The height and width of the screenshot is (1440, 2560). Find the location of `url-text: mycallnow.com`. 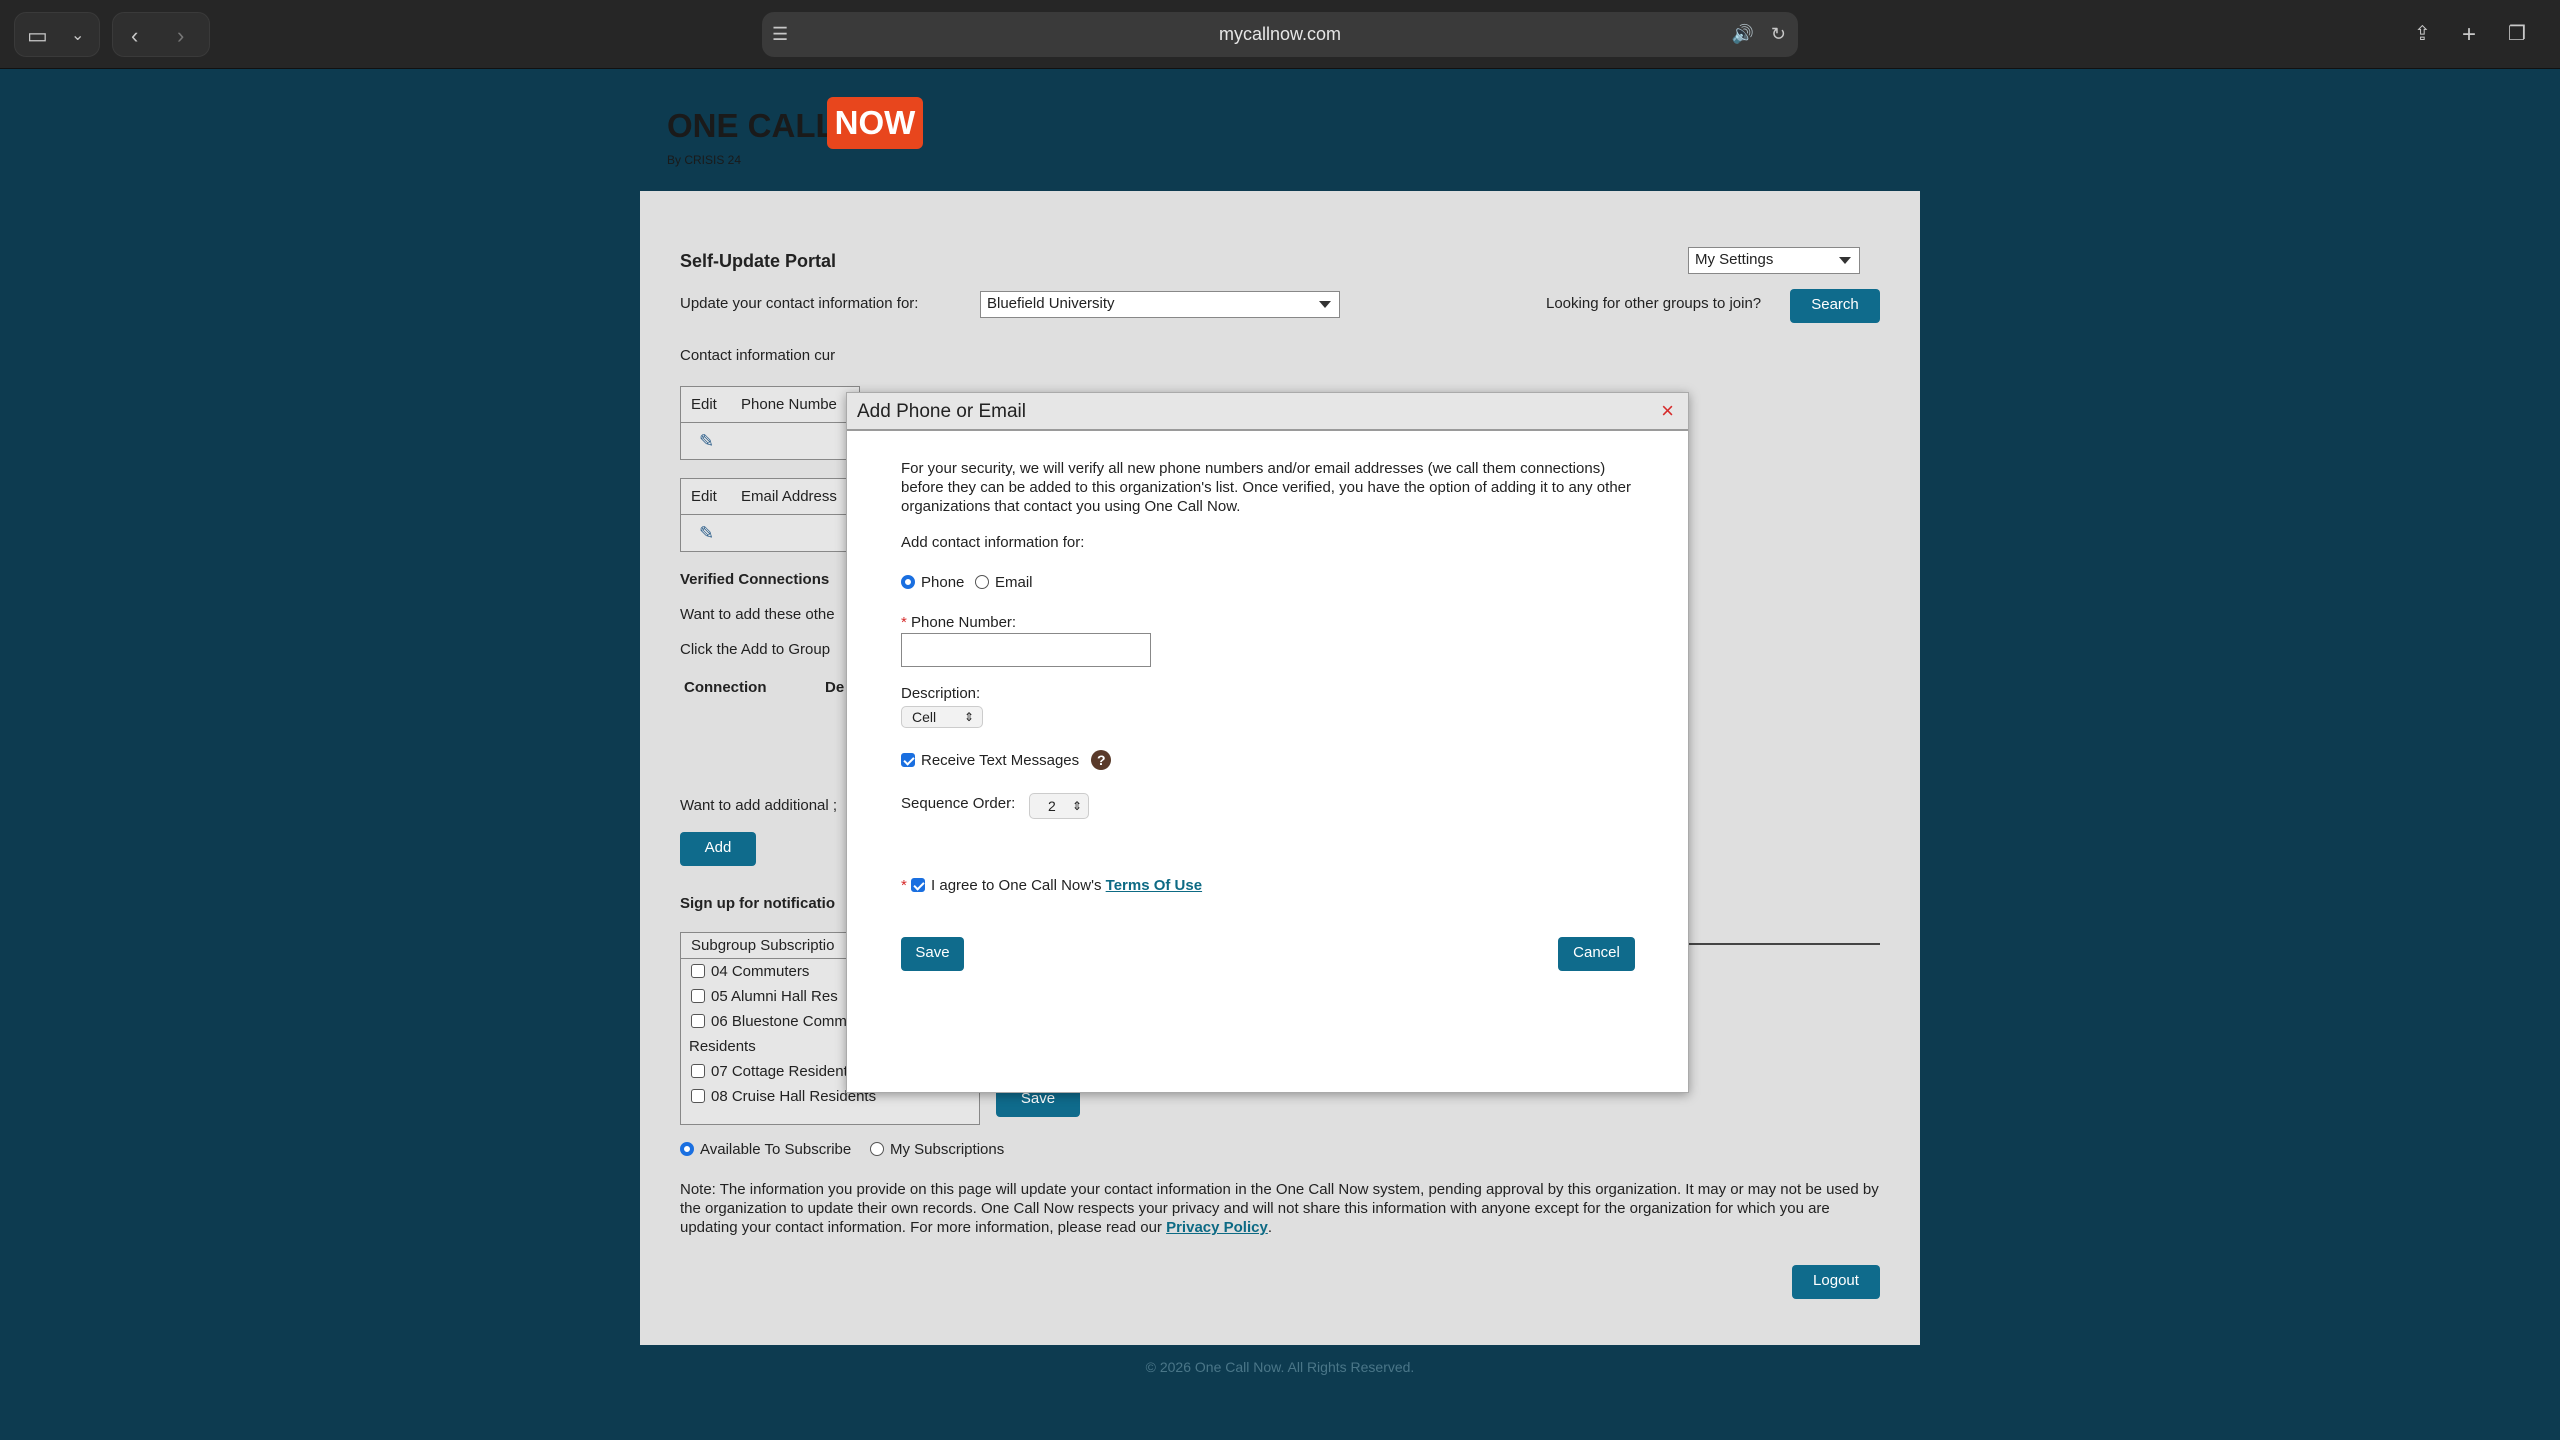

url-text: mycallnow.com is located at coordinates (1280, 34).